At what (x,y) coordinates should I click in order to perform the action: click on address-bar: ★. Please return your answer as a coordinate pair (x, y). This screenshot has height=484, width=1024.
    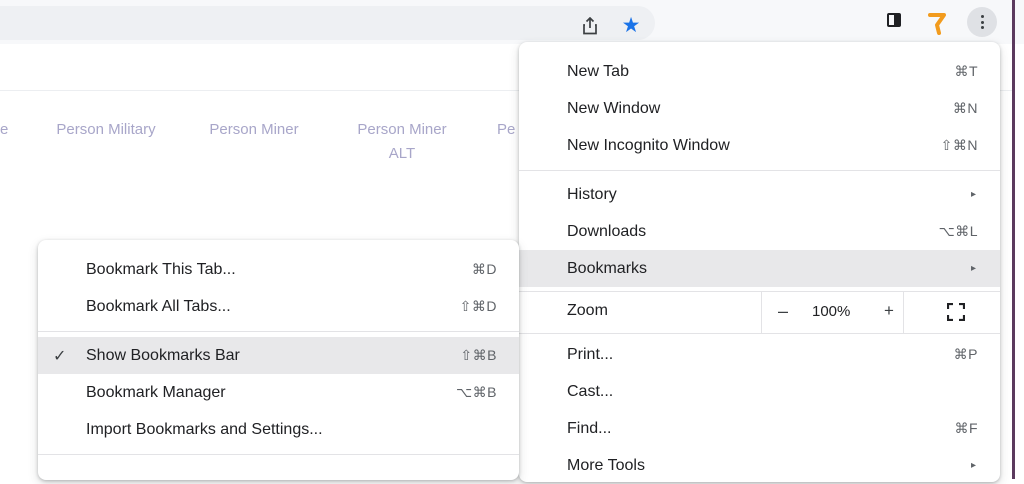
    Looking at the image, I should click on (327, 23).